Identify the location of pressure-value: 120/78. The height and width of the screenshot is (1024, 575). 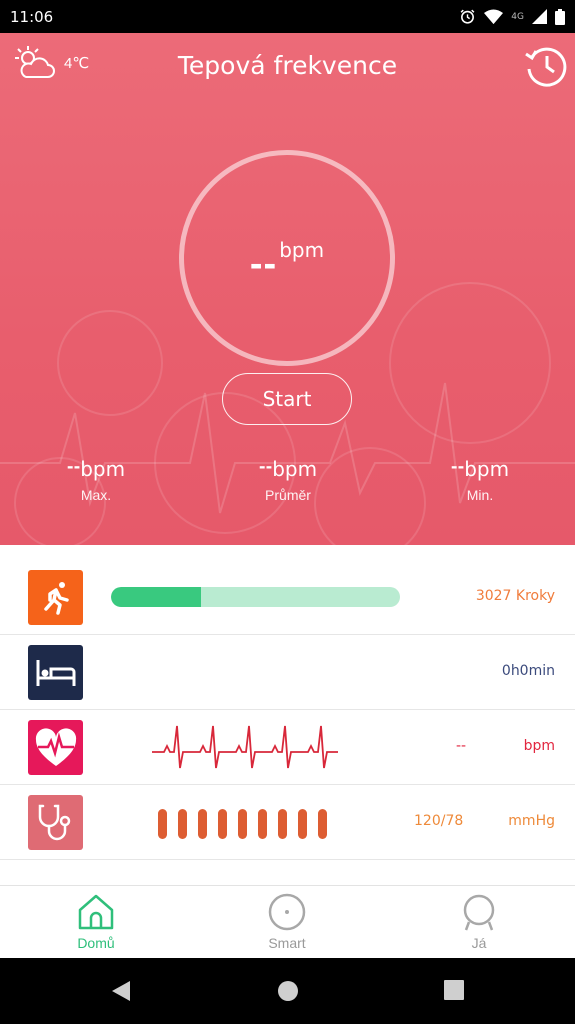
(439, 821).